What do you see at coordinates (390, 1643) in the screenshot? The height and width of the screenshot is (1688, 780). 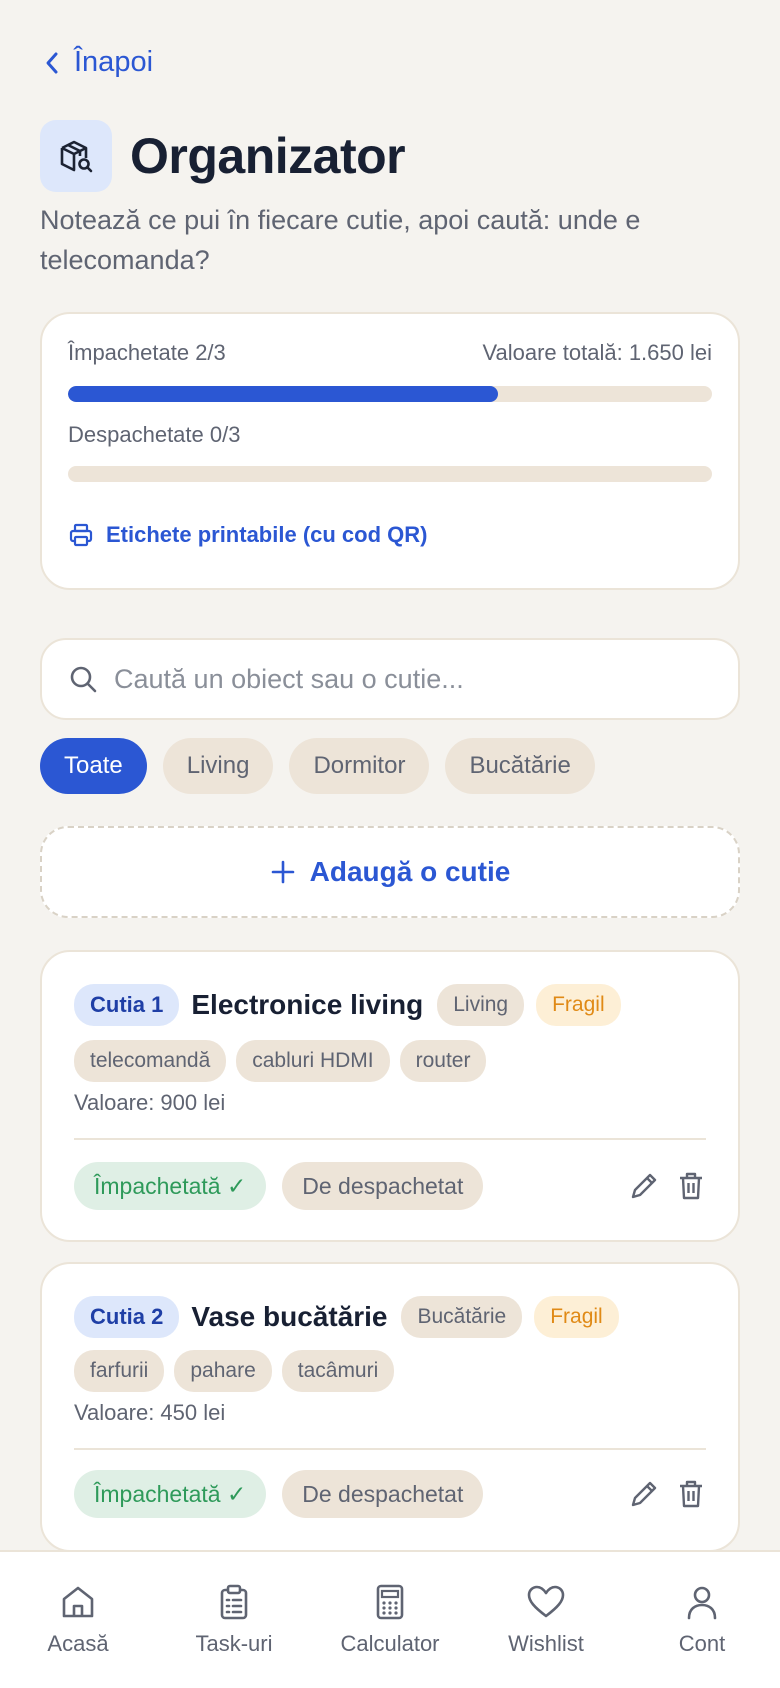 I see `nav-calculator-label: Calculator` at bounding box center [390, 1643].